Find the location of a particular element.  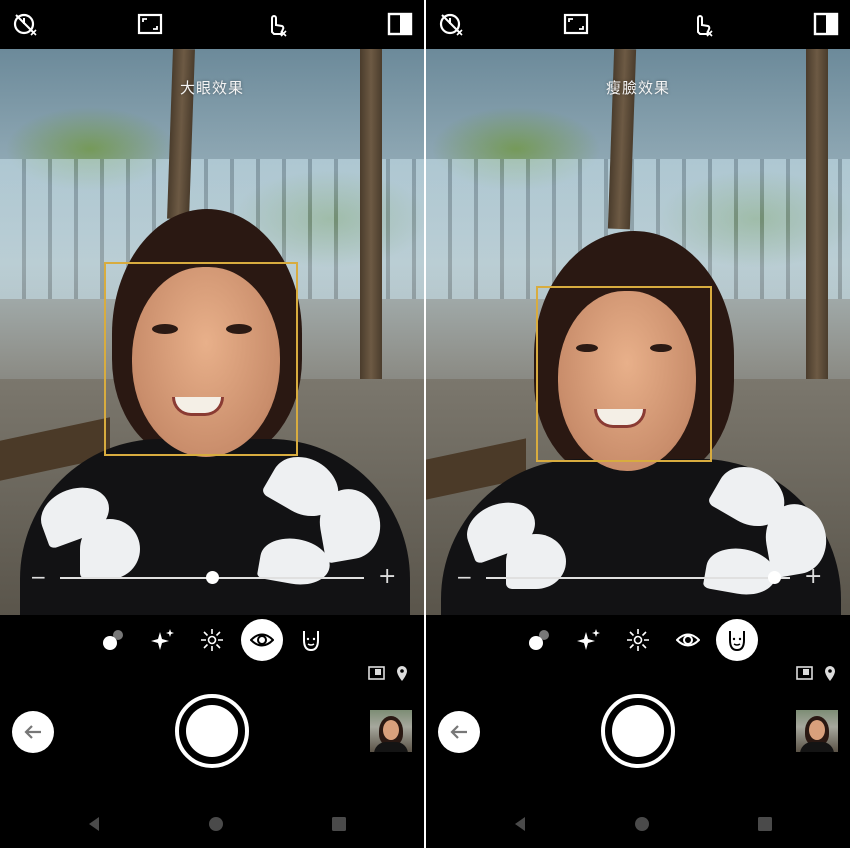

slider-thumb is located at coordinates (212, 577).